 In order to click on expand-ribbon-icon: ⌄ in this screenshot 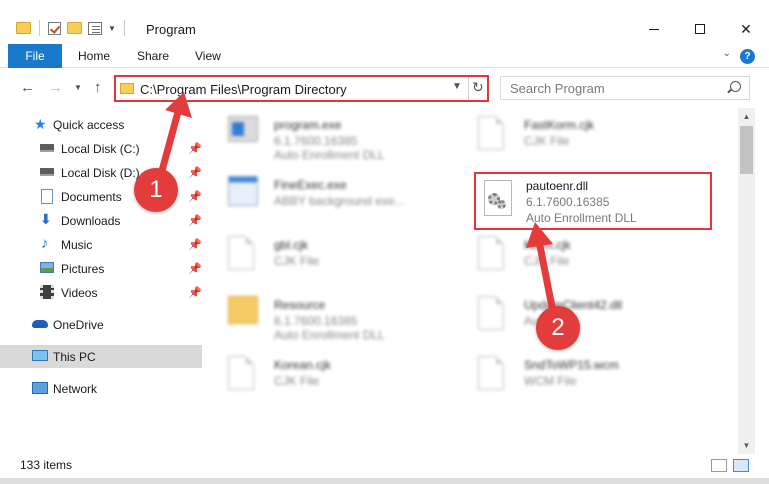, I will do `click(727, 53)`.